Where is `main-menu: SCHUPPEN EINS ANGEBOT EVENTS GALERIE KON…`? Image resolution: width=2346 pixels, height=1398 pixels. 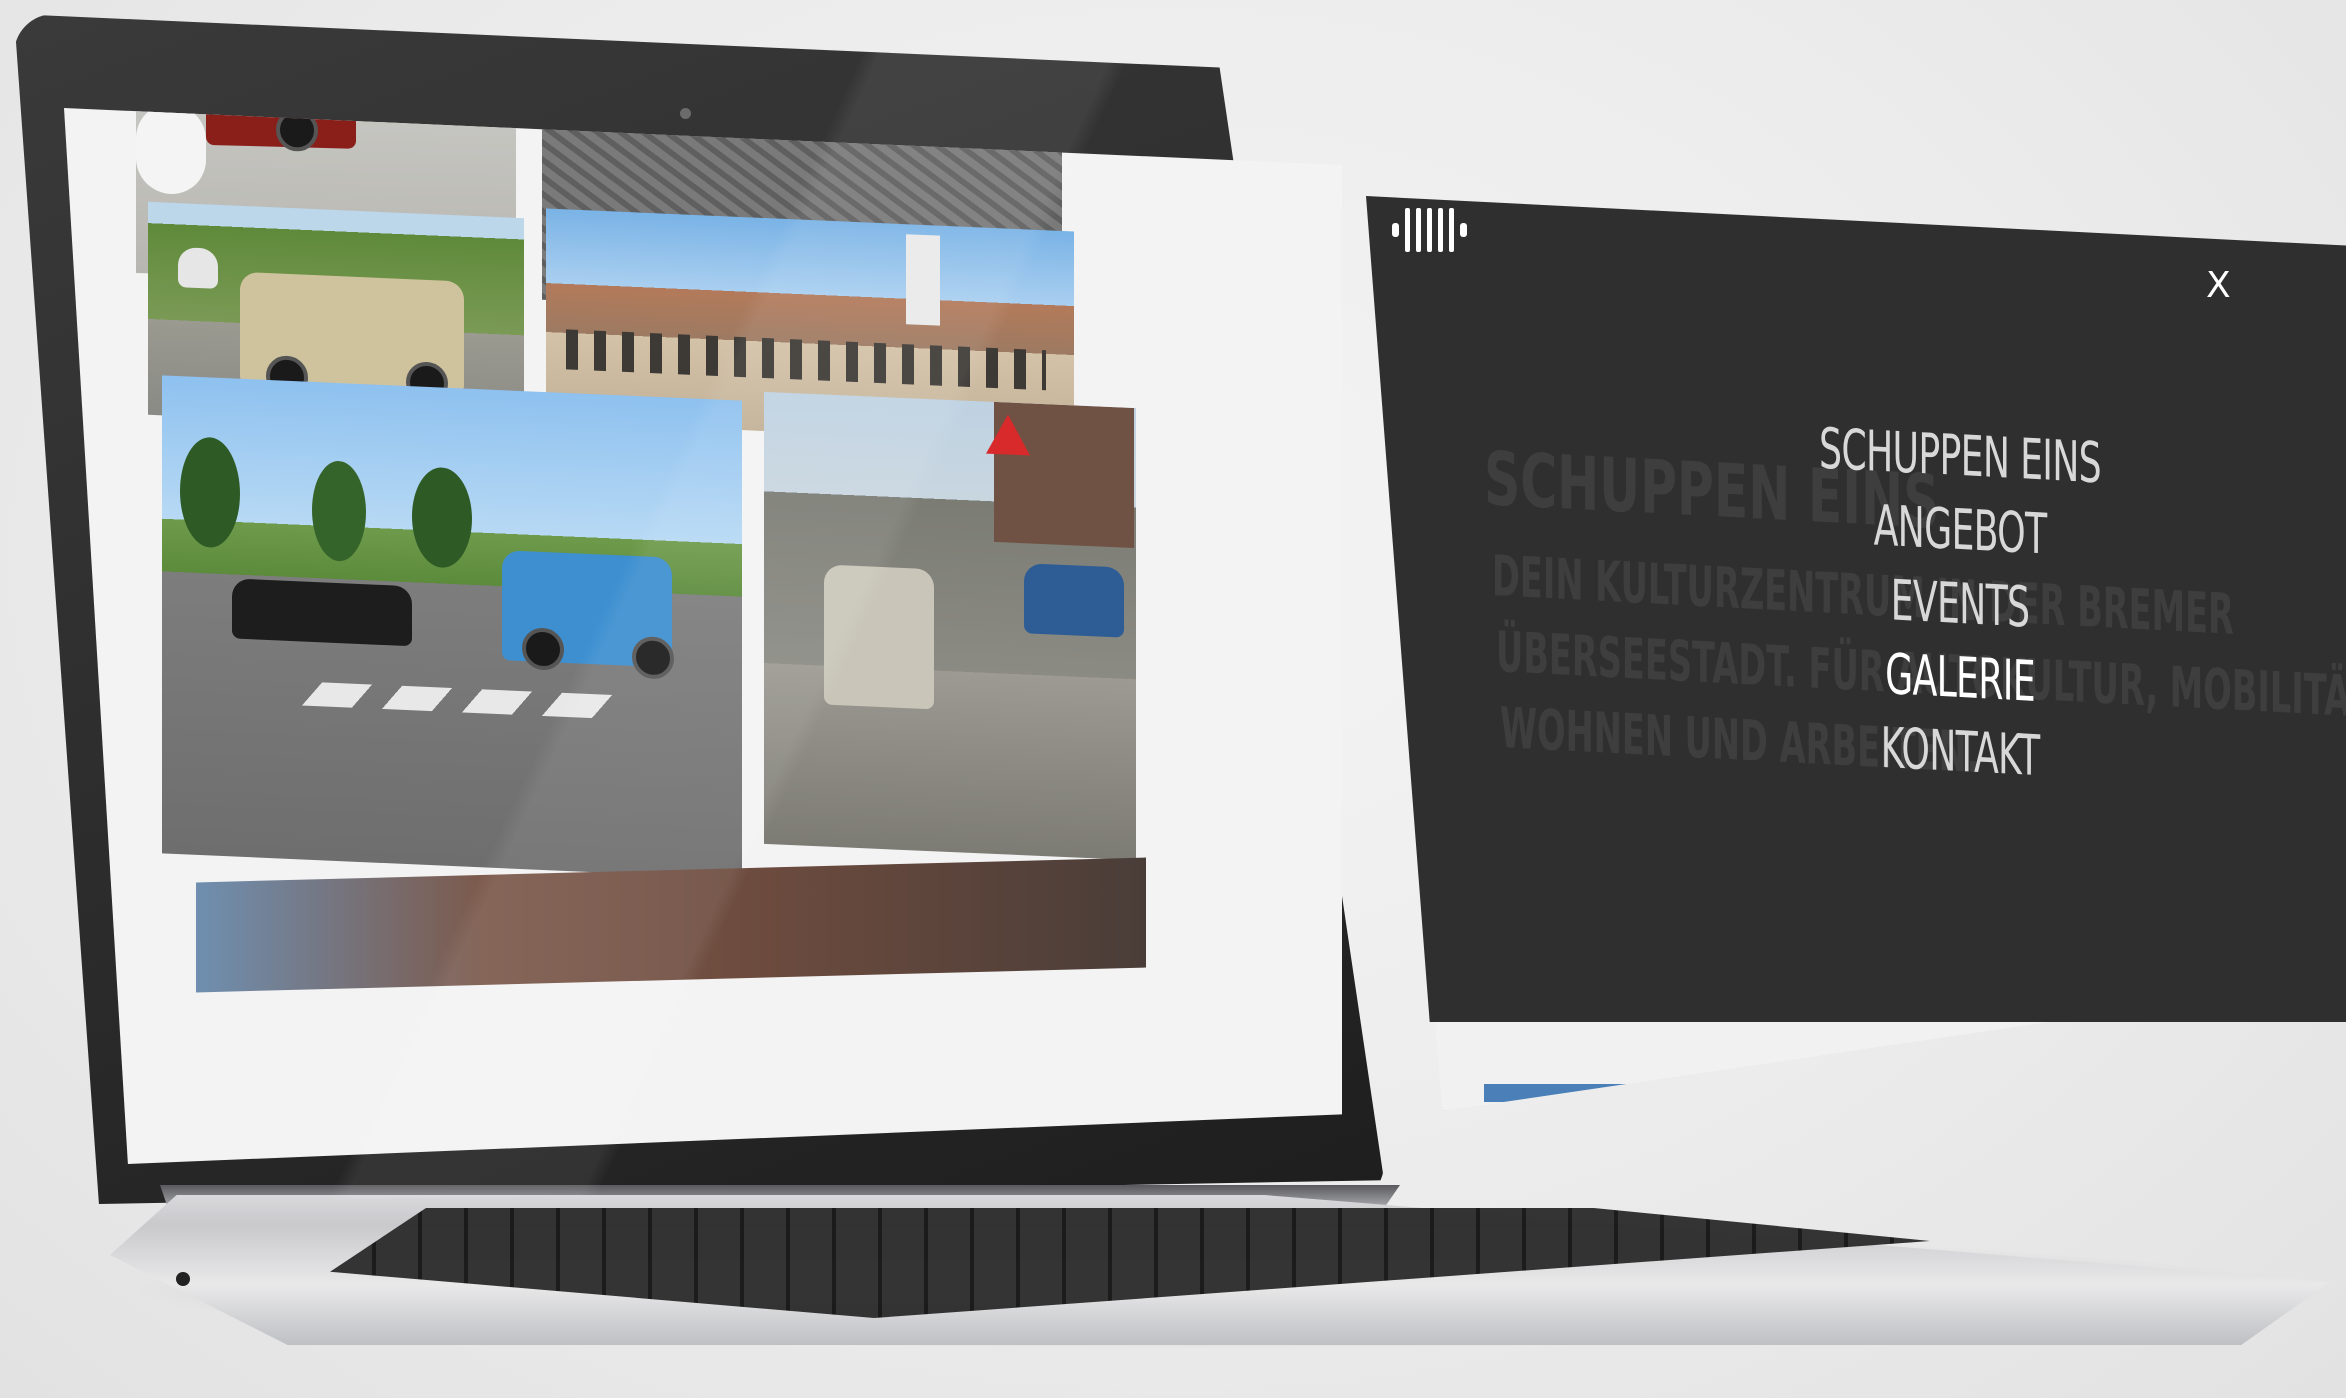
main-menu: SCHUPPEN EINS ANGEBOT EVENTS GALERIE KON… is located at coordinates (1960, 604).